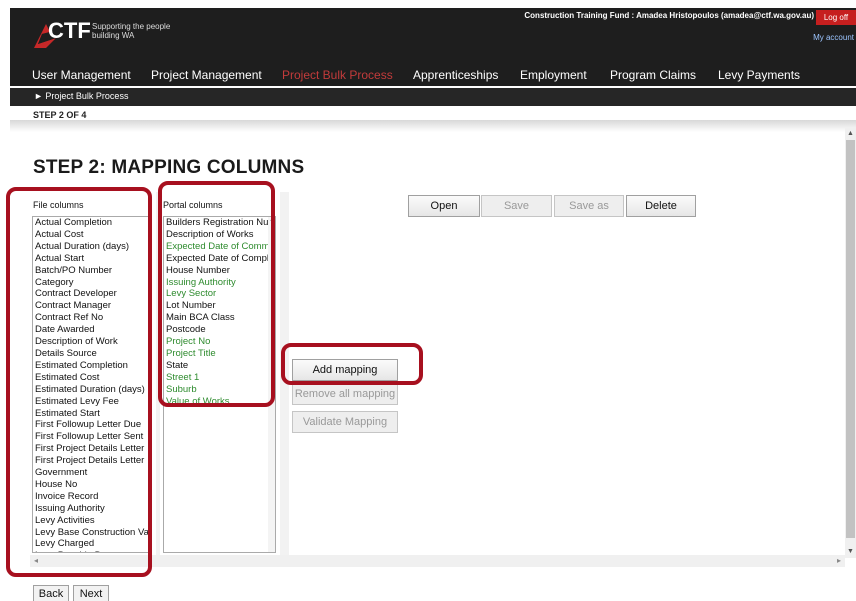 The height and width of the screenshot is (601, 856). What do you see at coordinates (219, 223) in the screenshot?
I see `portal-column-item: Builders Registration Num` at bounding box center [219, 223].